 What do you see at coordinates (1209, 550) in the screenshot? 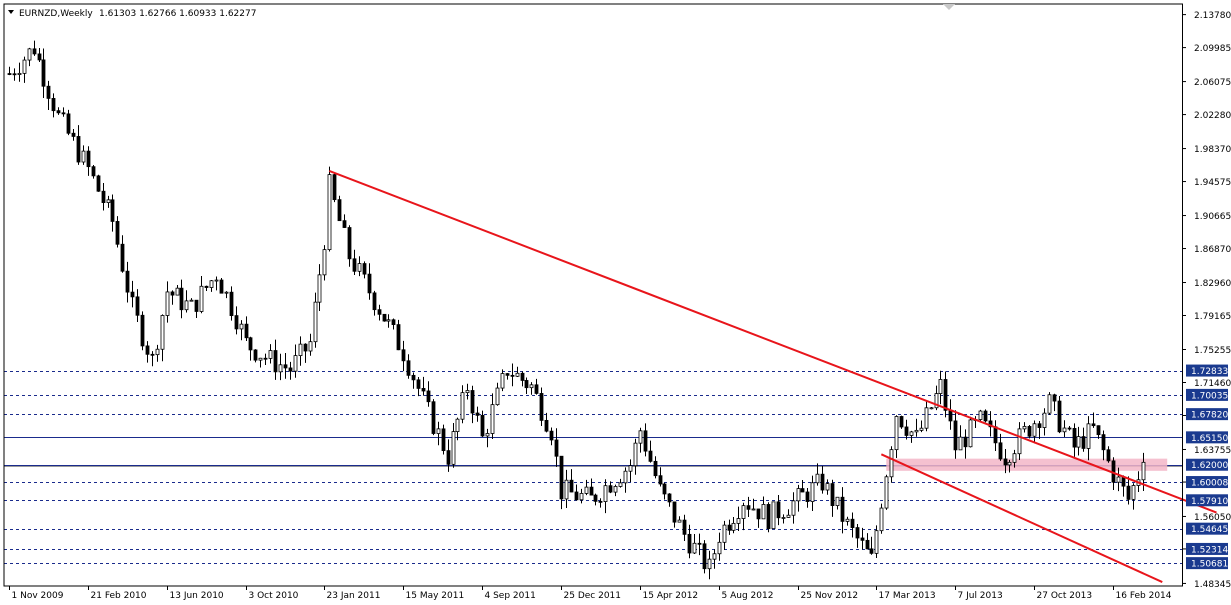
I see `level-label-text: 1.52314` at bounding box center [1209, 550].